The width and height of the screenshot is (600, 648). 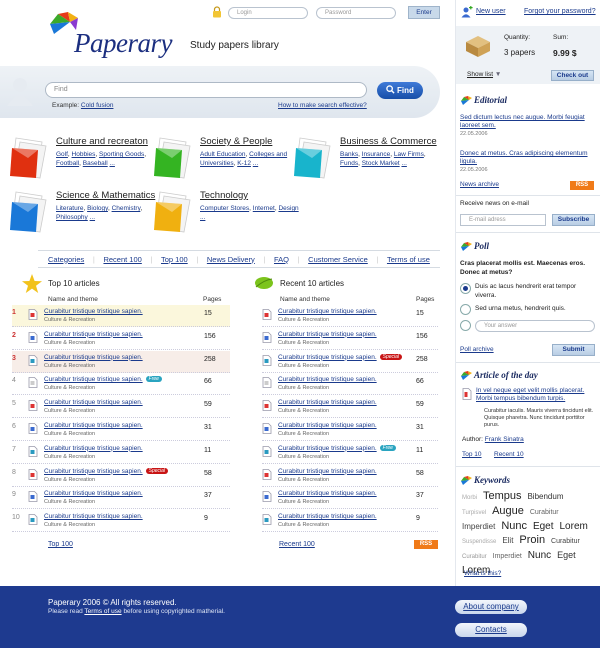 I want to click on category-link: Adult Education, so click(x=223, y=154).